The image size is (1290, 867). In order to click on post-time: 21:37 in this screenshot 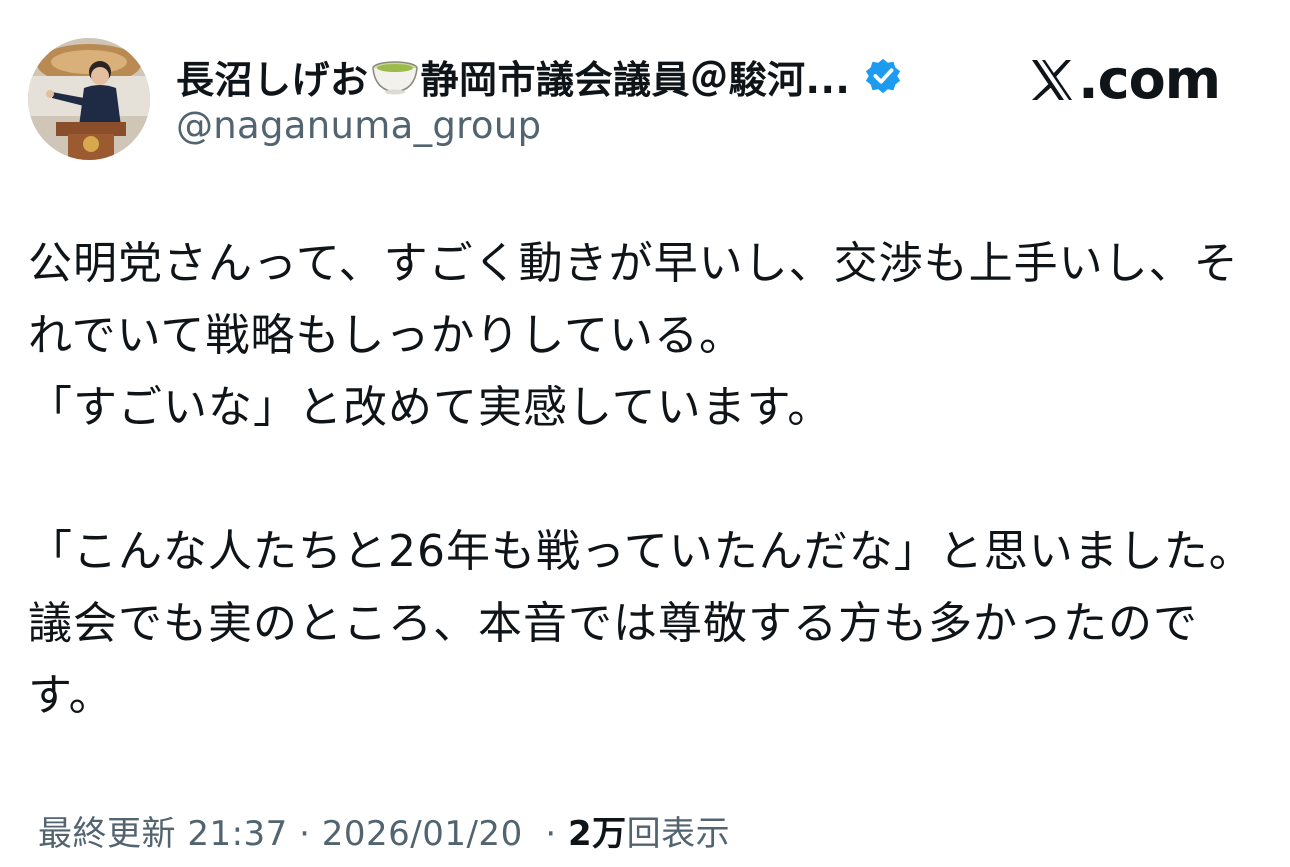, I will do `click(237, 834)`.